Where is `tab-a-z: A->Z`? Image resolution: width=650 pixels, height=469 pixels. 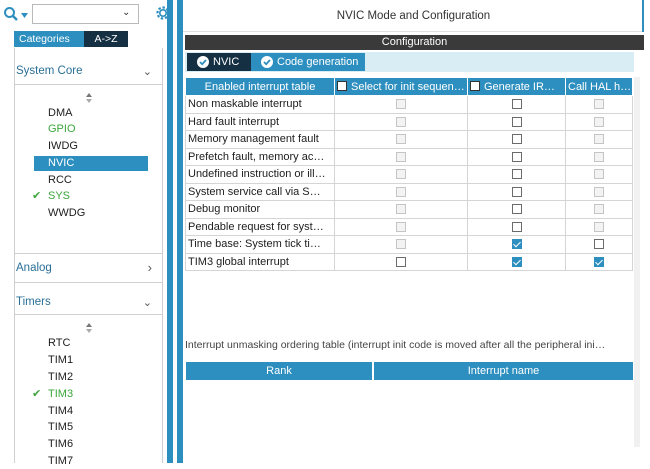 tab-a-z: A->Z is located at coordinates (106, 39).